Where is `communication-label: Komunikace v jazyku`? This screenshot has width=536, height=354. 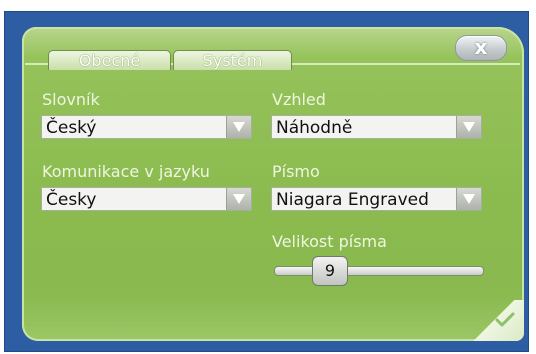 communication-label: Komunikace v jazyku is located at coordinates (126, 171).